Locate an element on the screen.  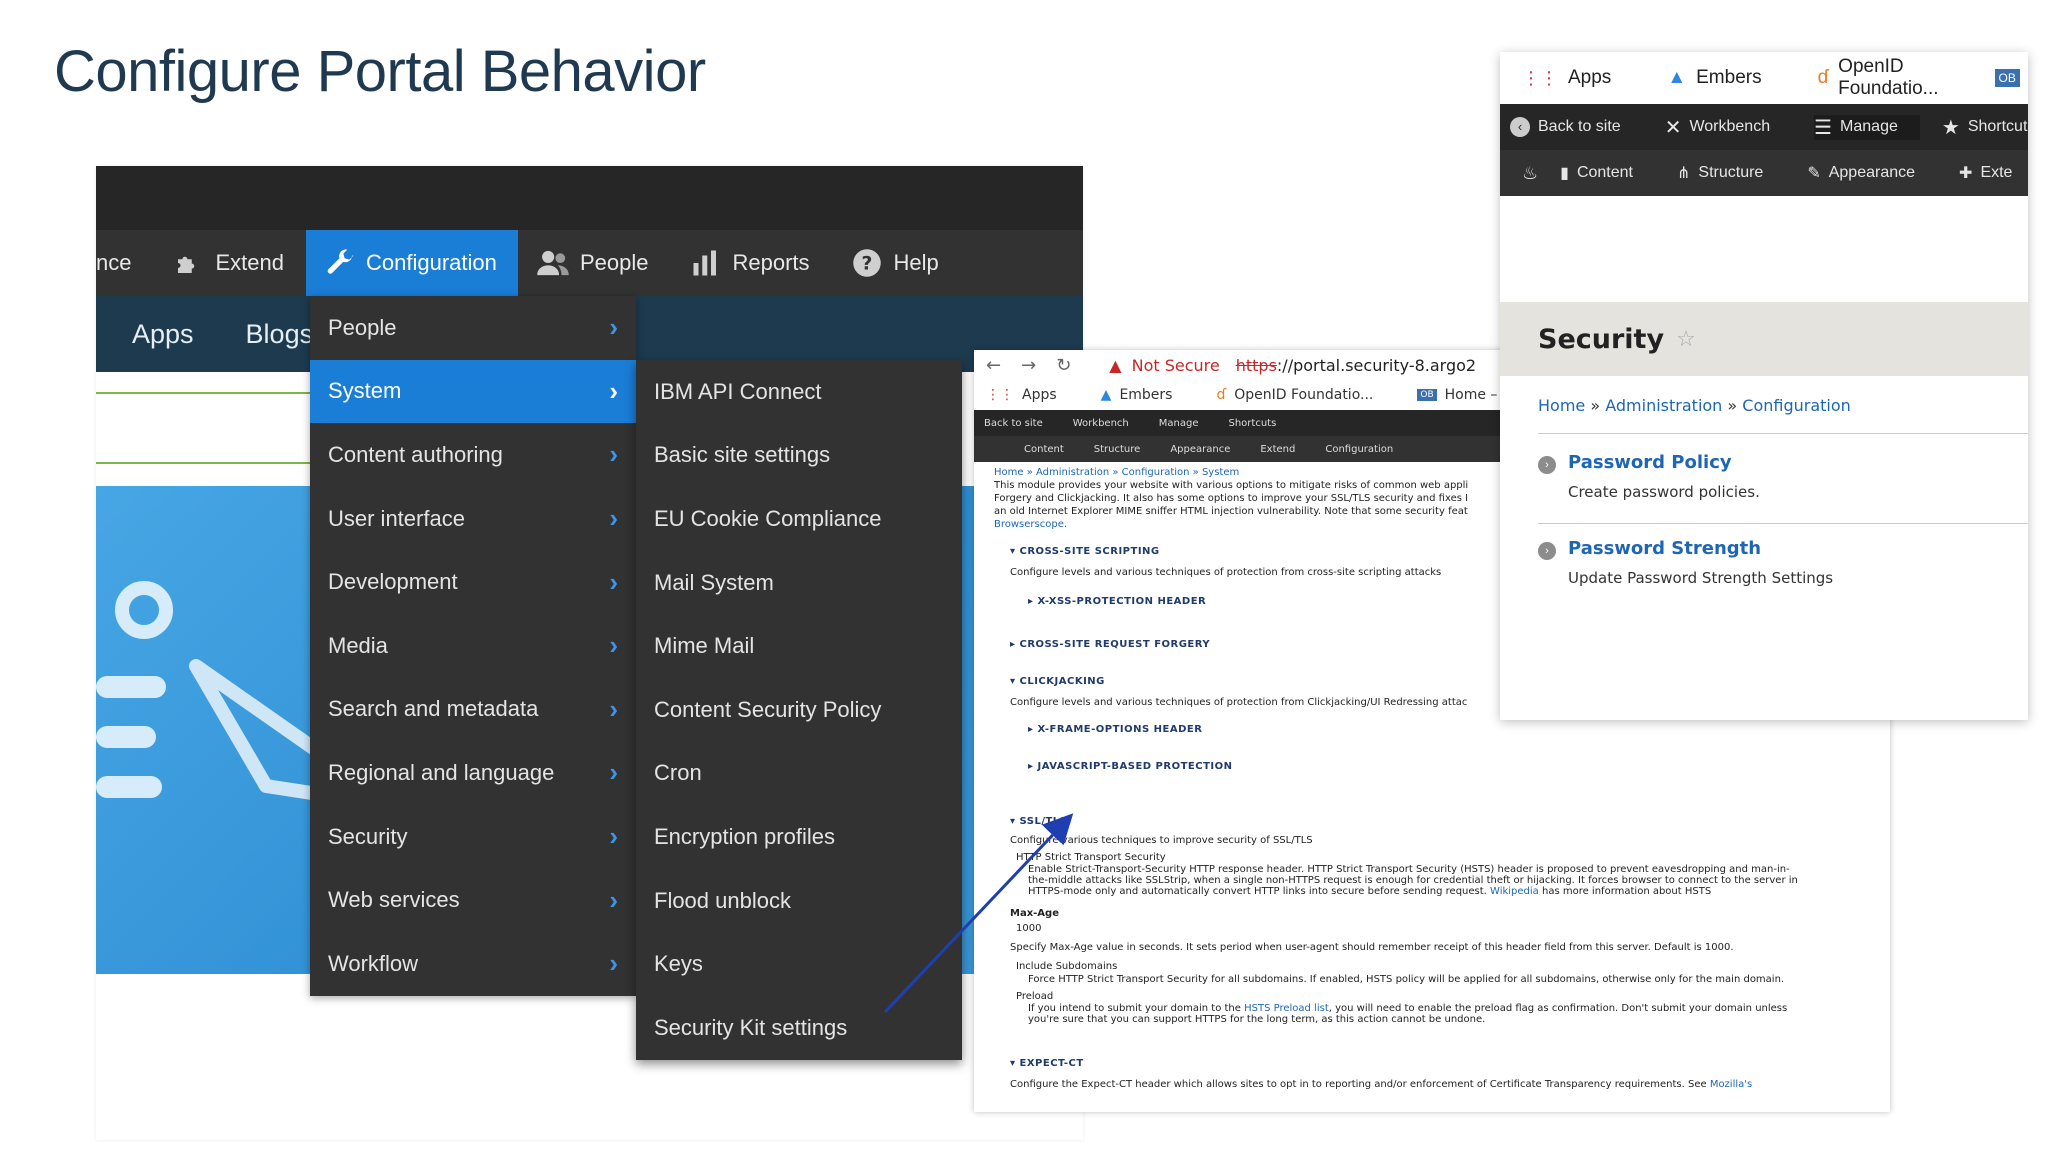
menu-item-user-interface: User interface › is located at coordinates (473, 519).